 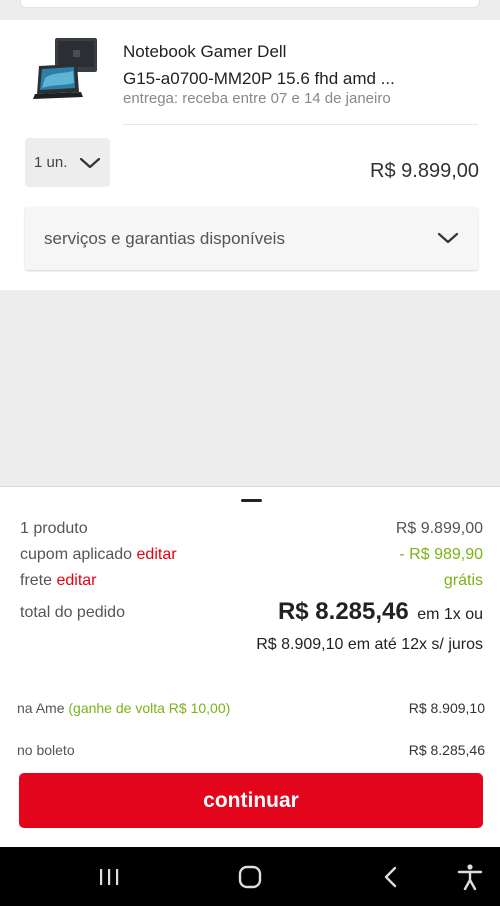 I want to click on shipping-row: frete editar, so click(x=58, y=581).